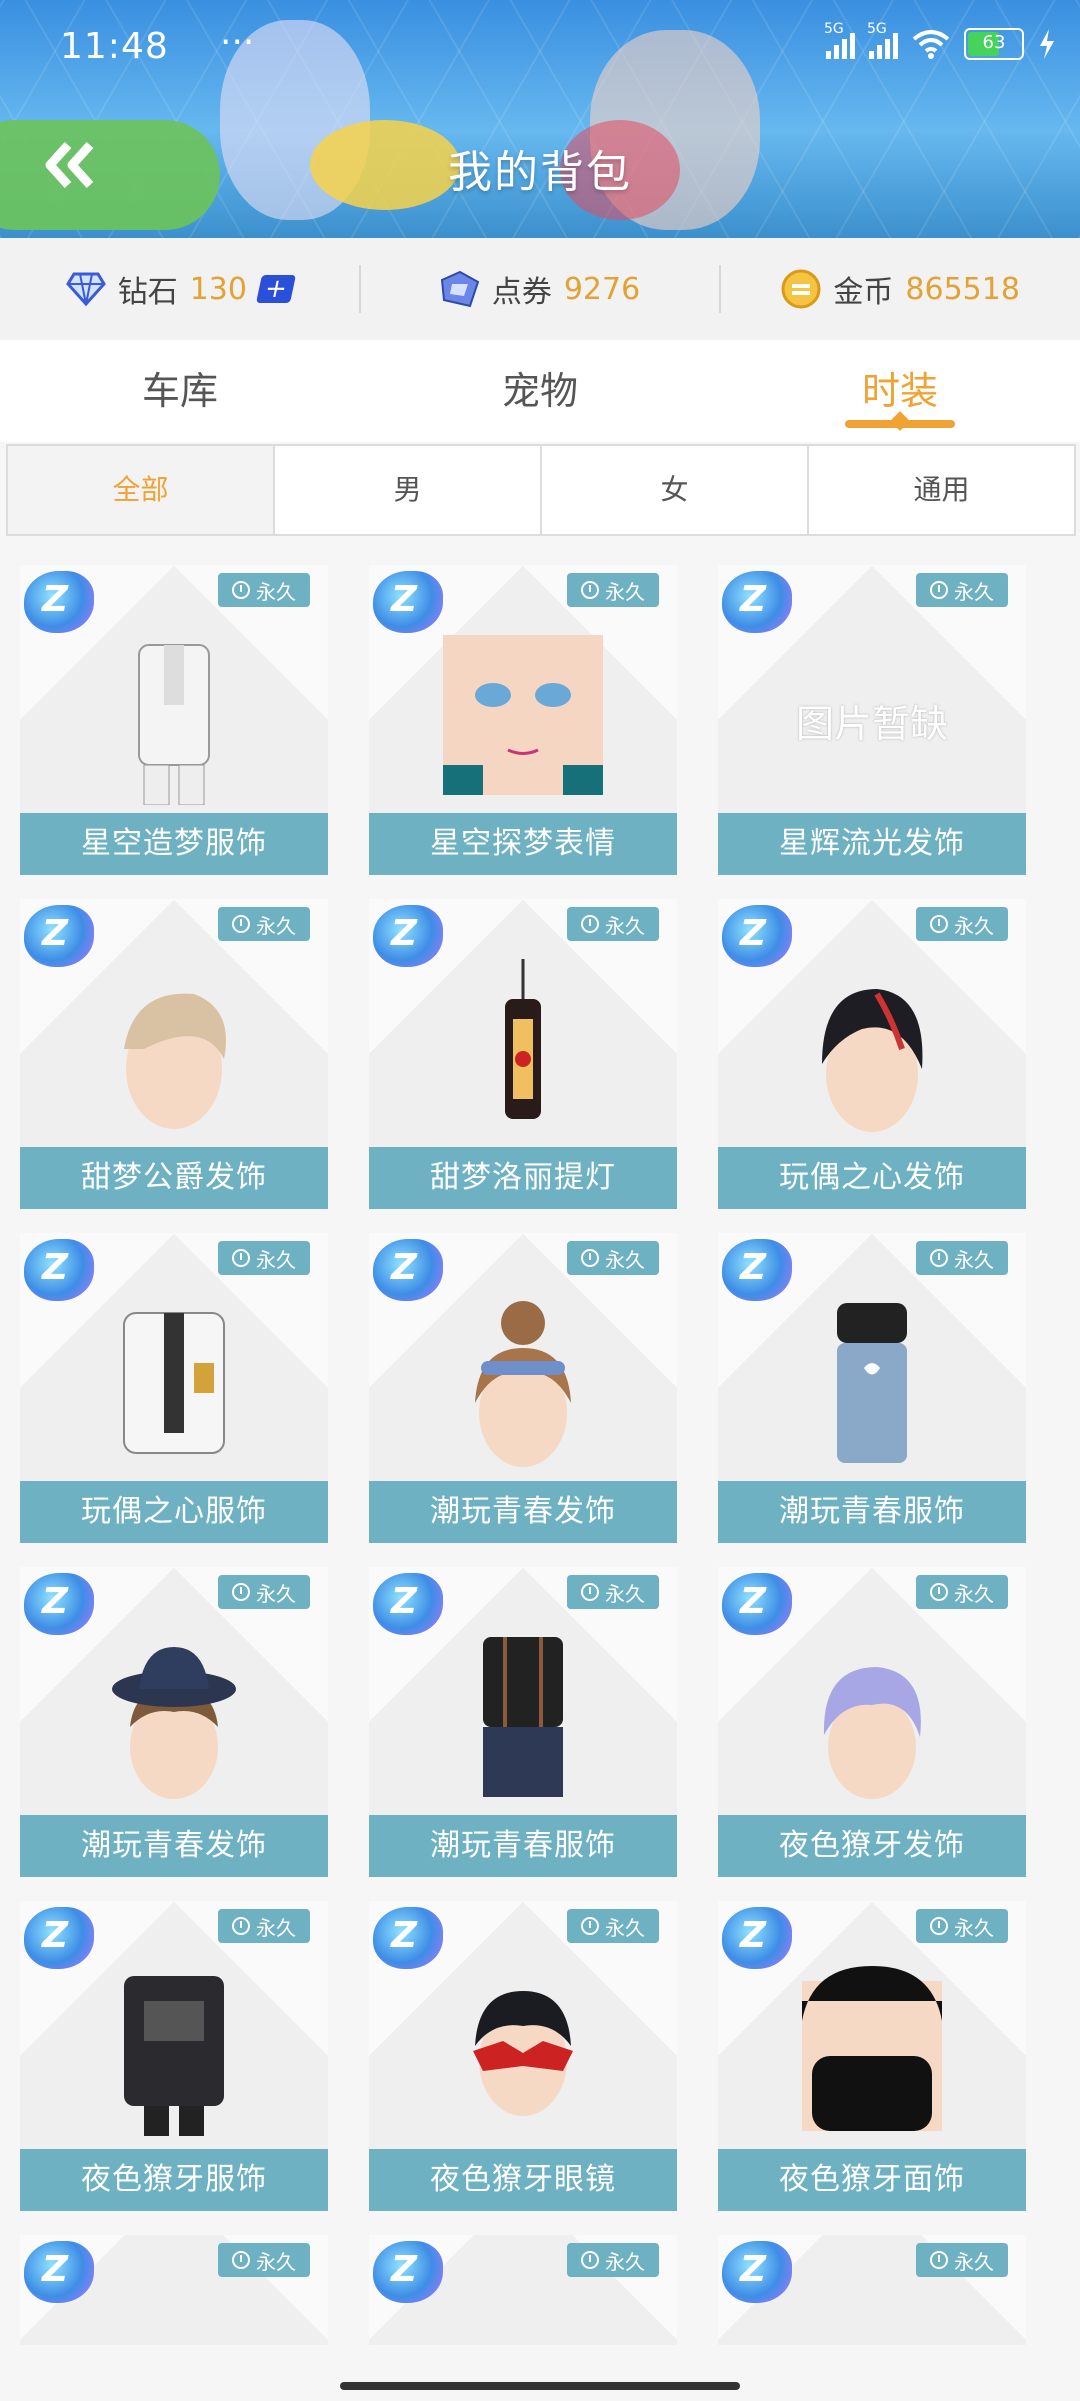 The width and height of the screenshot is (1080, 2401). I want to click on signal-label-2: 5G, so click(877, 29).